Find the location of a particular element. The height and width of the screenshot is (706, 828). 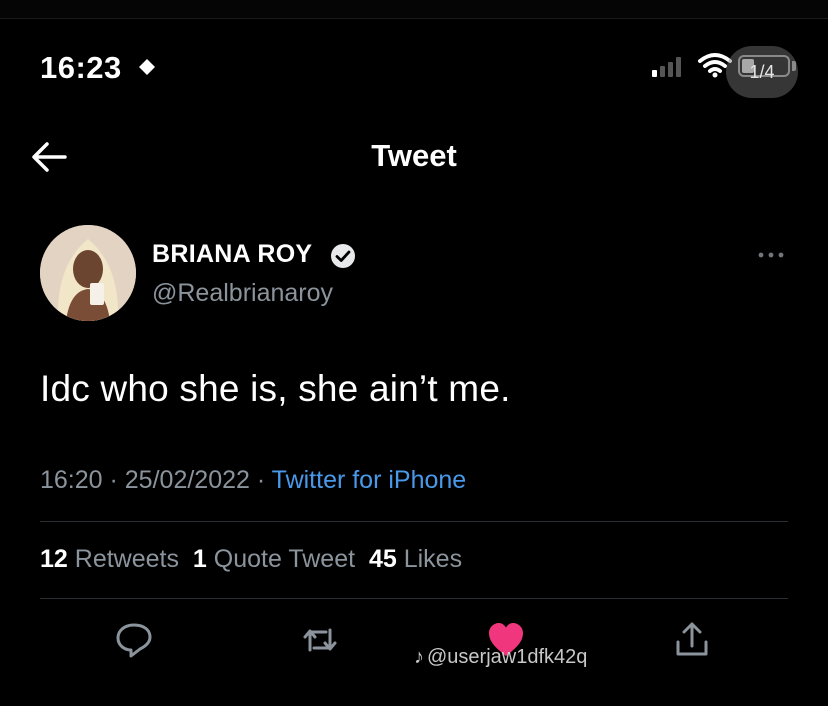

tweet-time: 16:20 is located at coordinates (71, 480).